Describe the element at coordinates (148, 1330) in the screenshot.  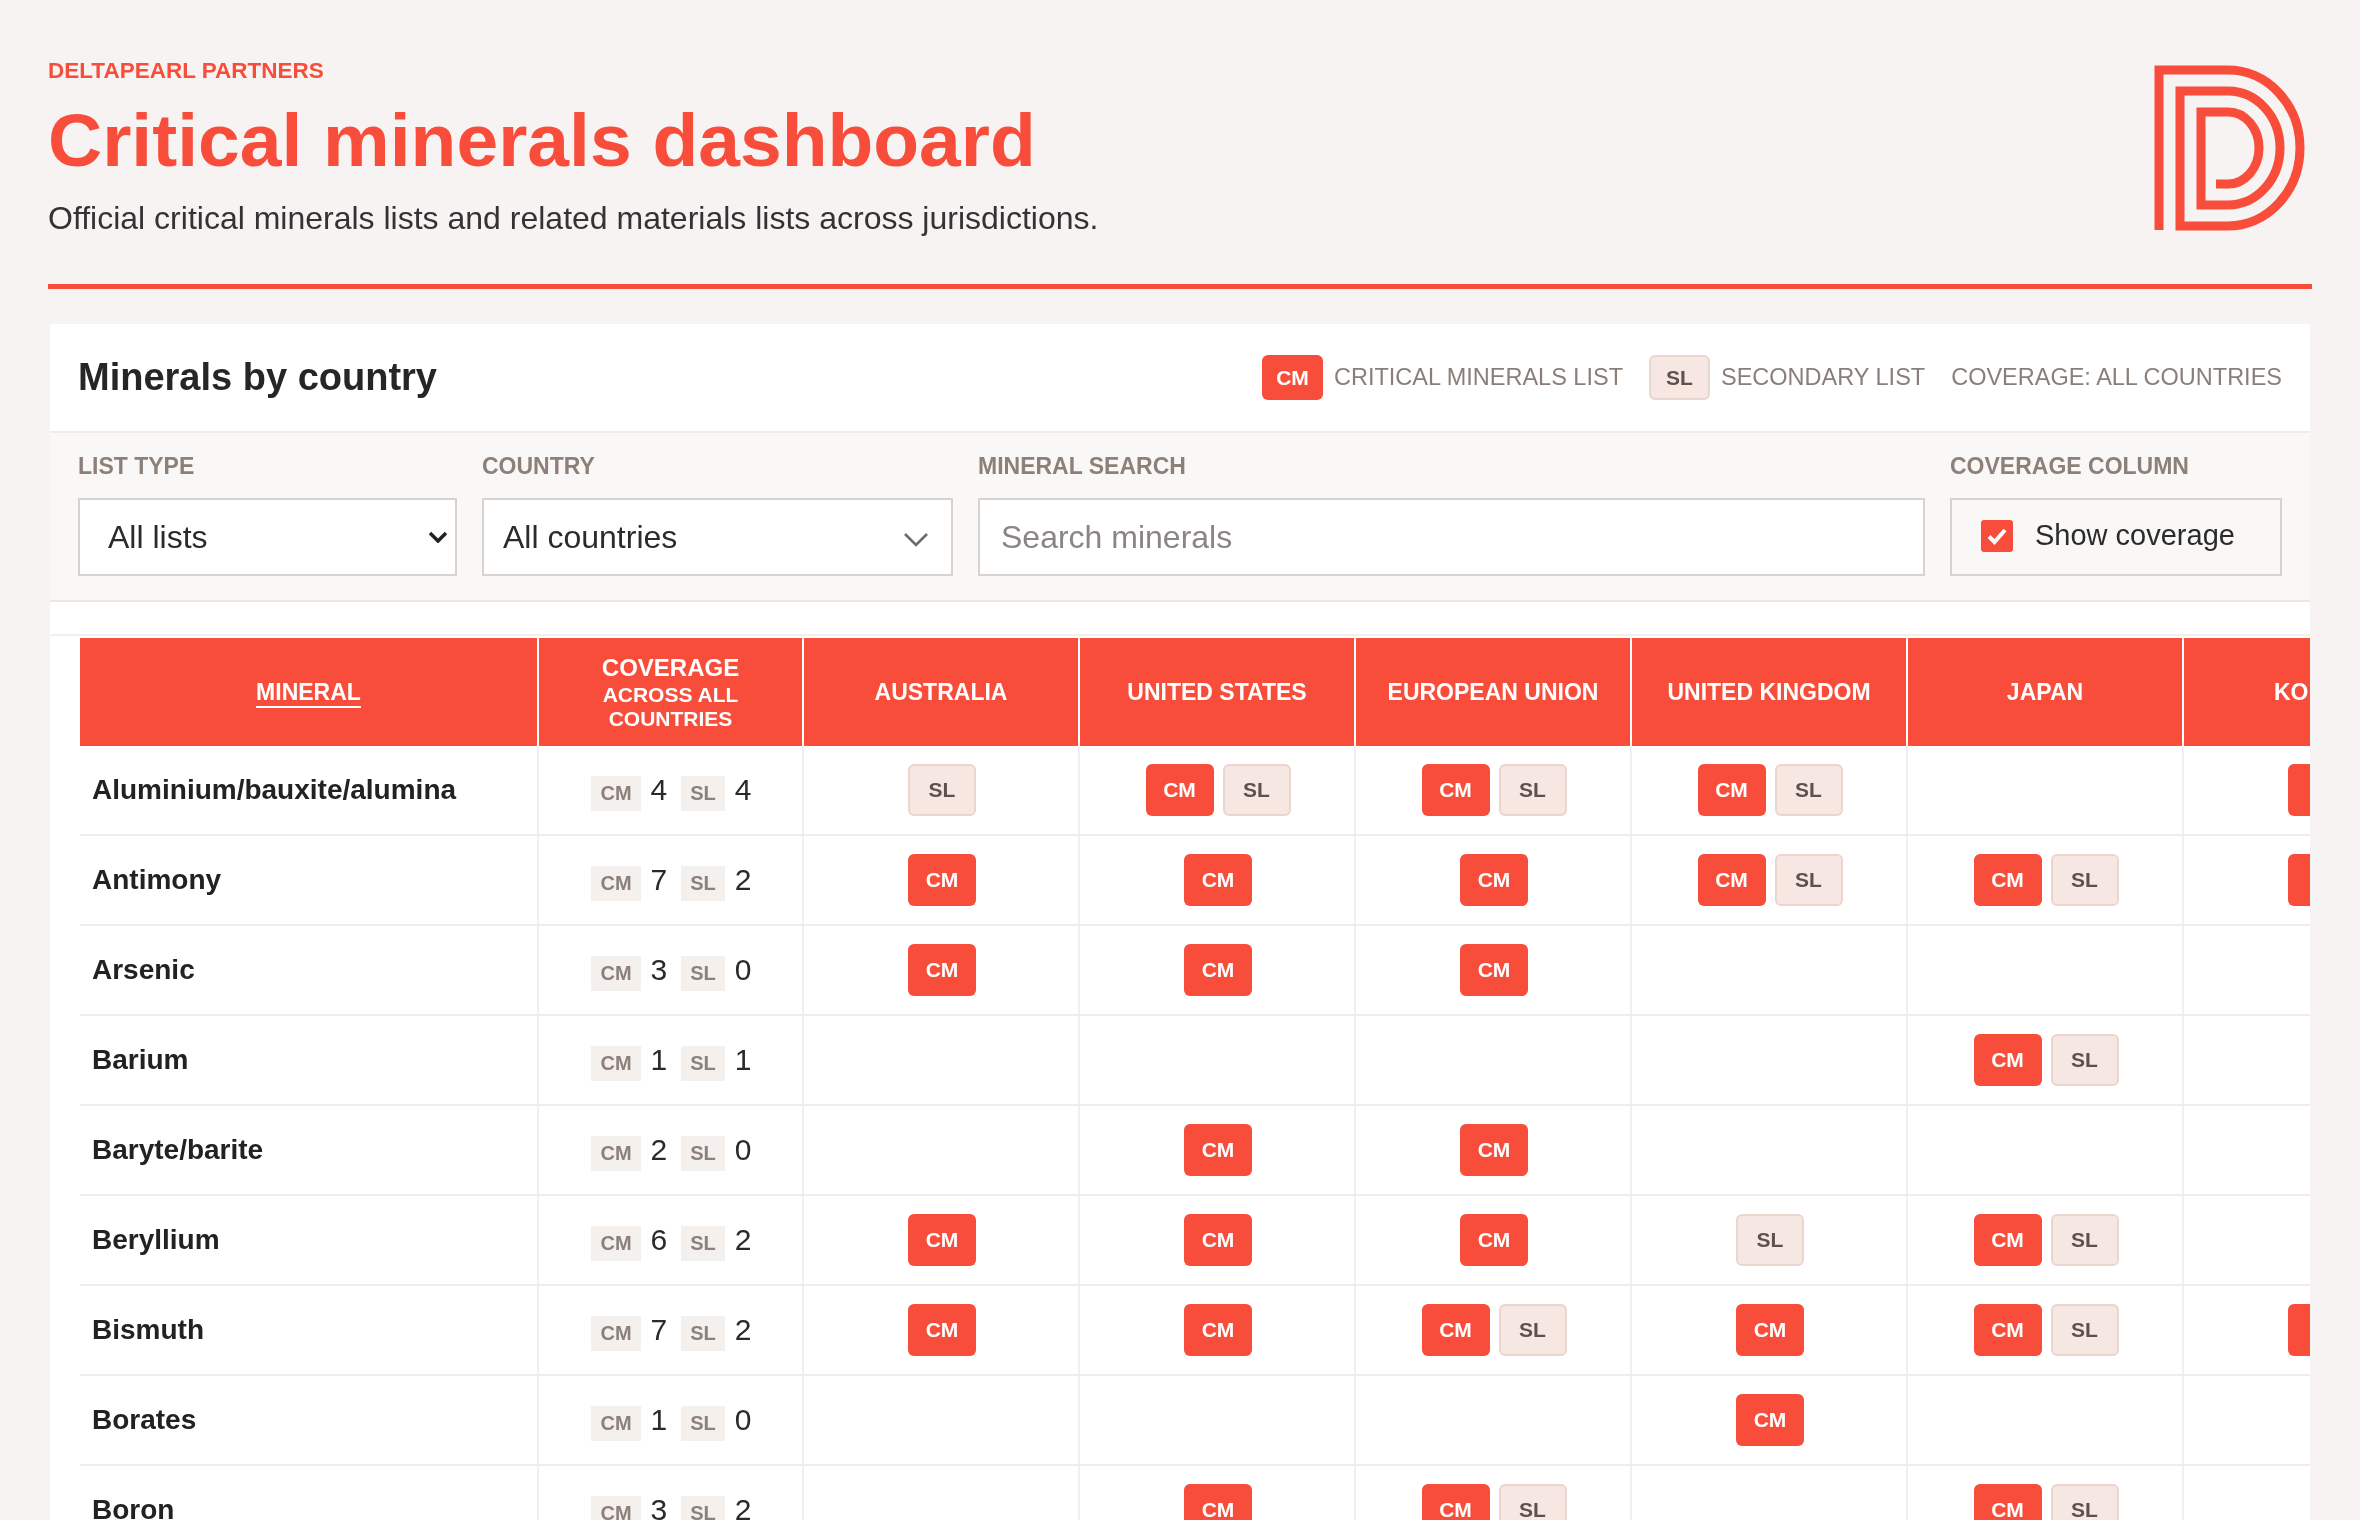
I see `mineral-name: Bismuth` at that location.